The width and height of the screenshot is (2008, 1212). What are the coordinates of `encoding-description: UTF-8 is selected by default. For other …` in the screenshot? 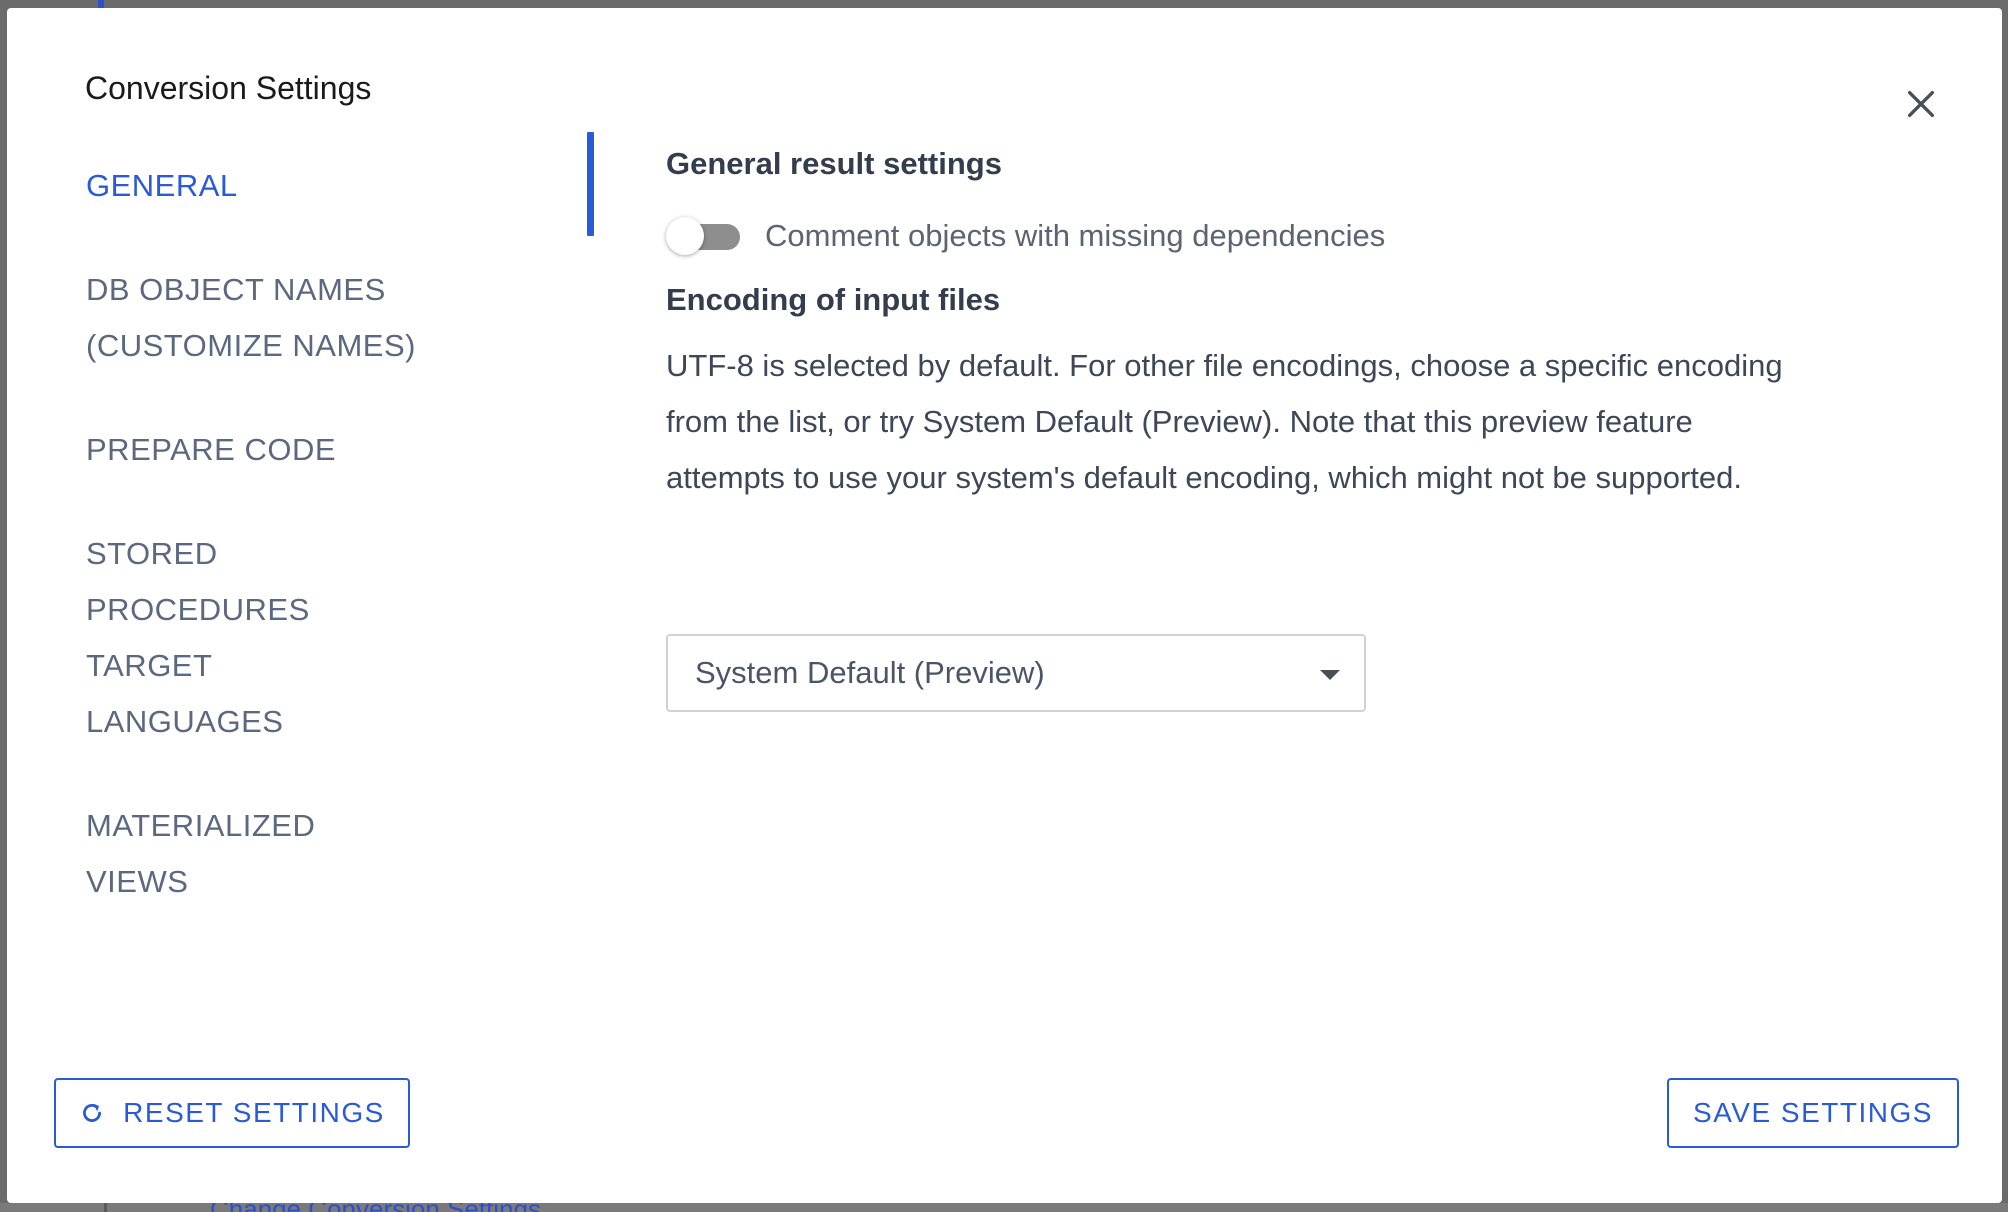 It's located at (1224, 421).